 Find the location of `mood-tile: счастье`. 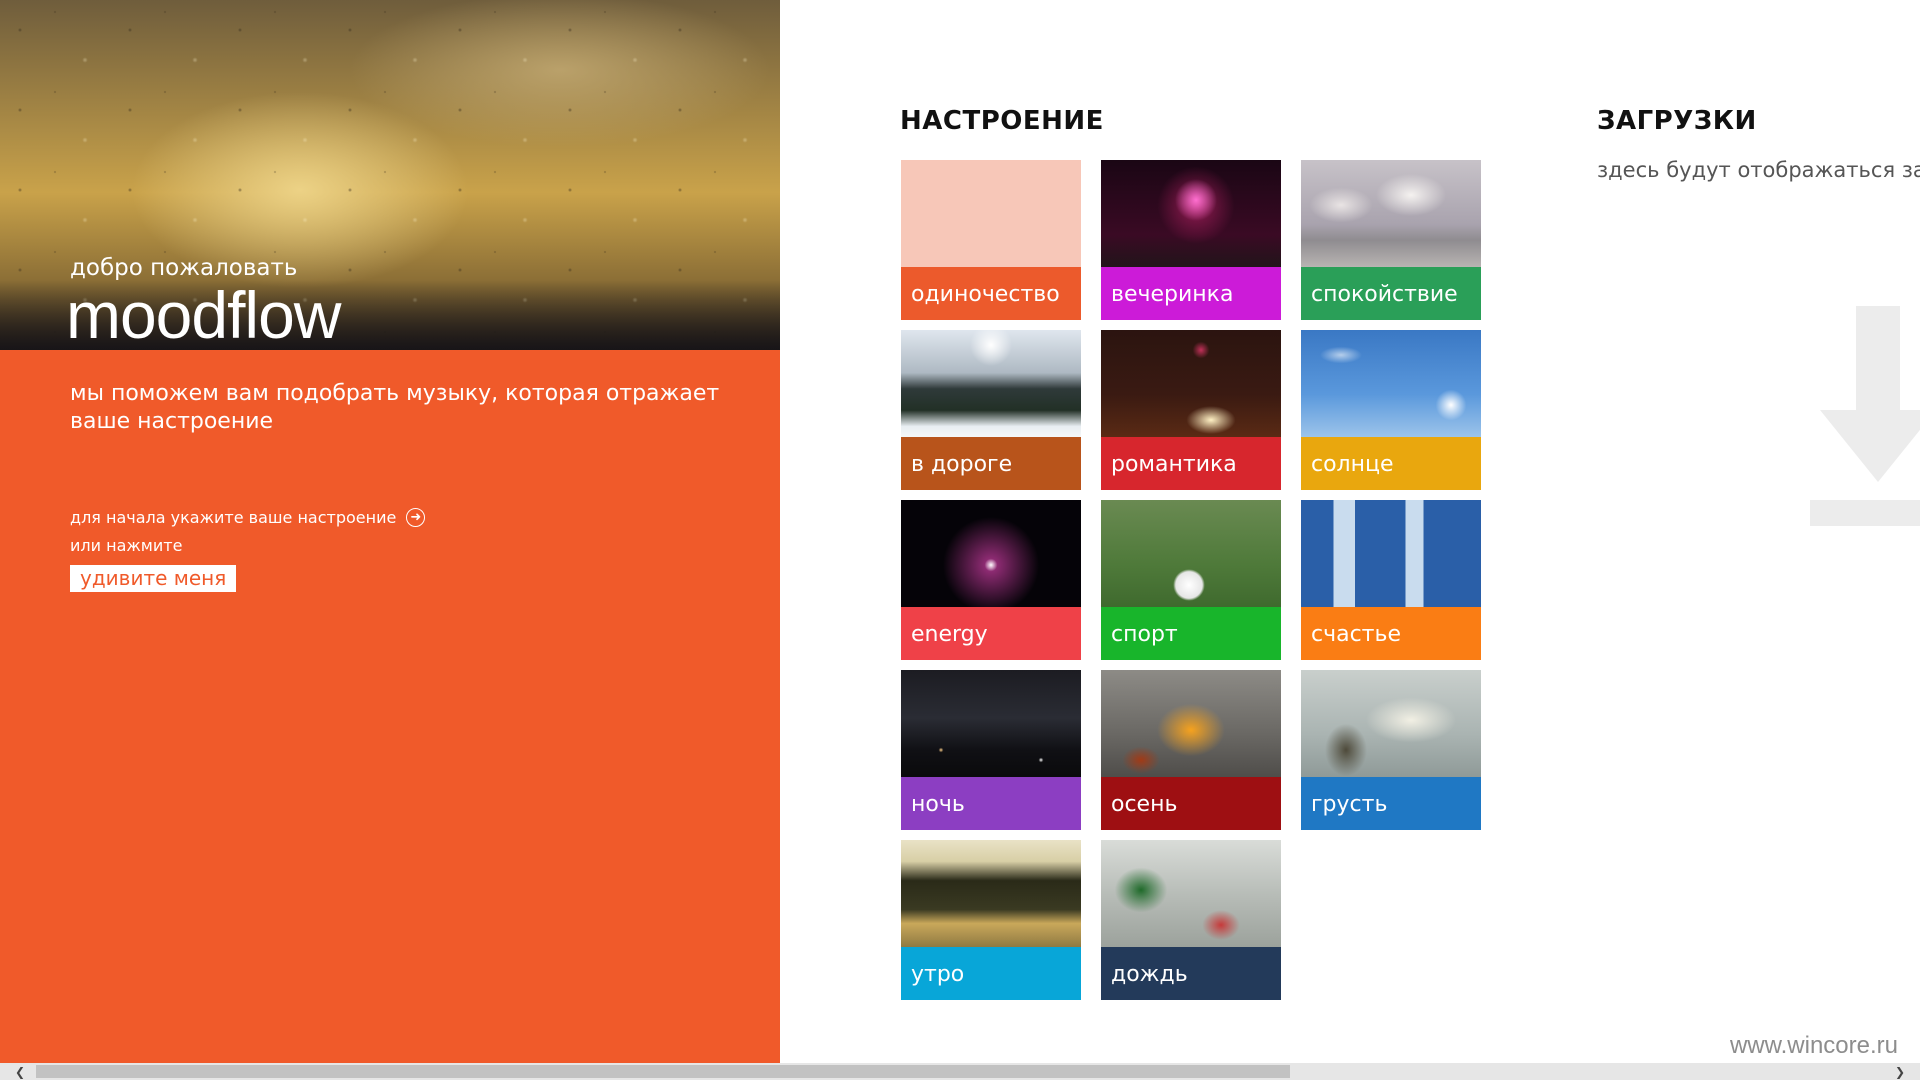

mood-tile: счастье is located at coordinates (1391, 580).